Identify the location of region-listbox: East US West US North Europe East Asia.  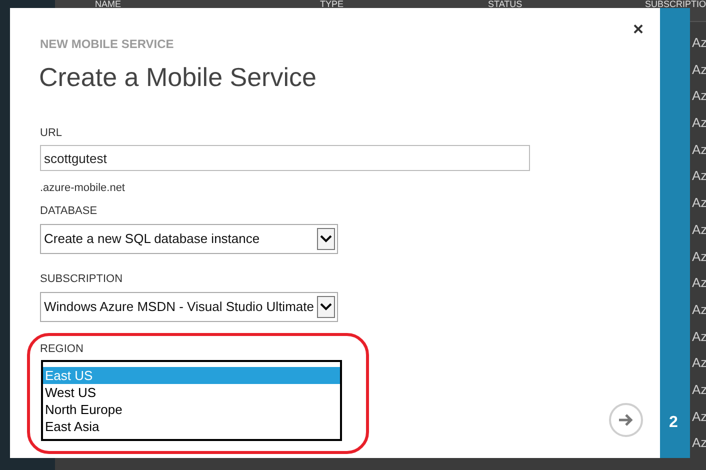
(191, 400).